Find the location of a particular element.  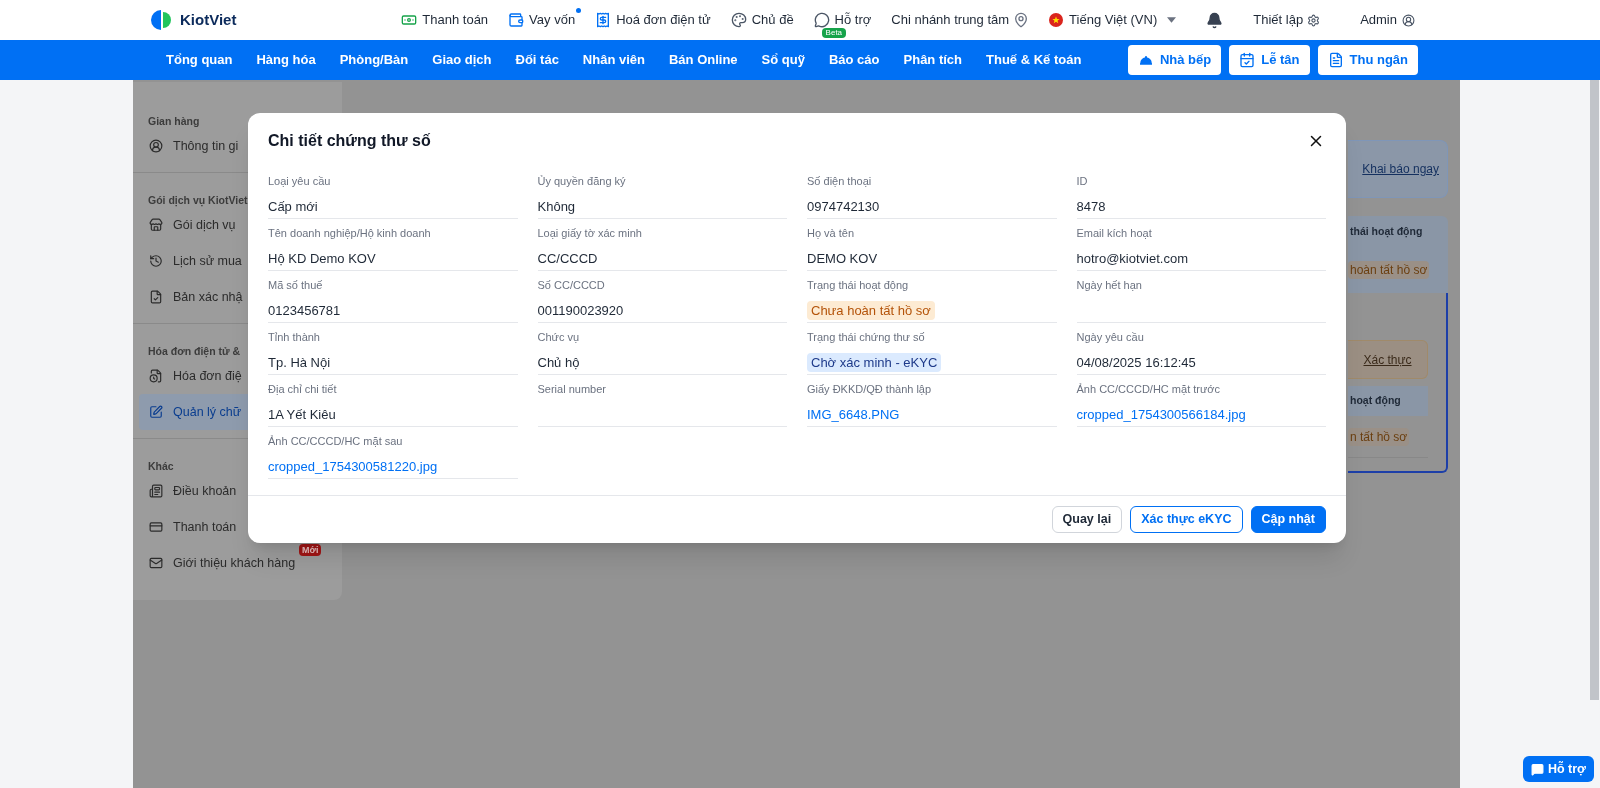

header-link: Vay vốn is located at coordinates (542, 20).